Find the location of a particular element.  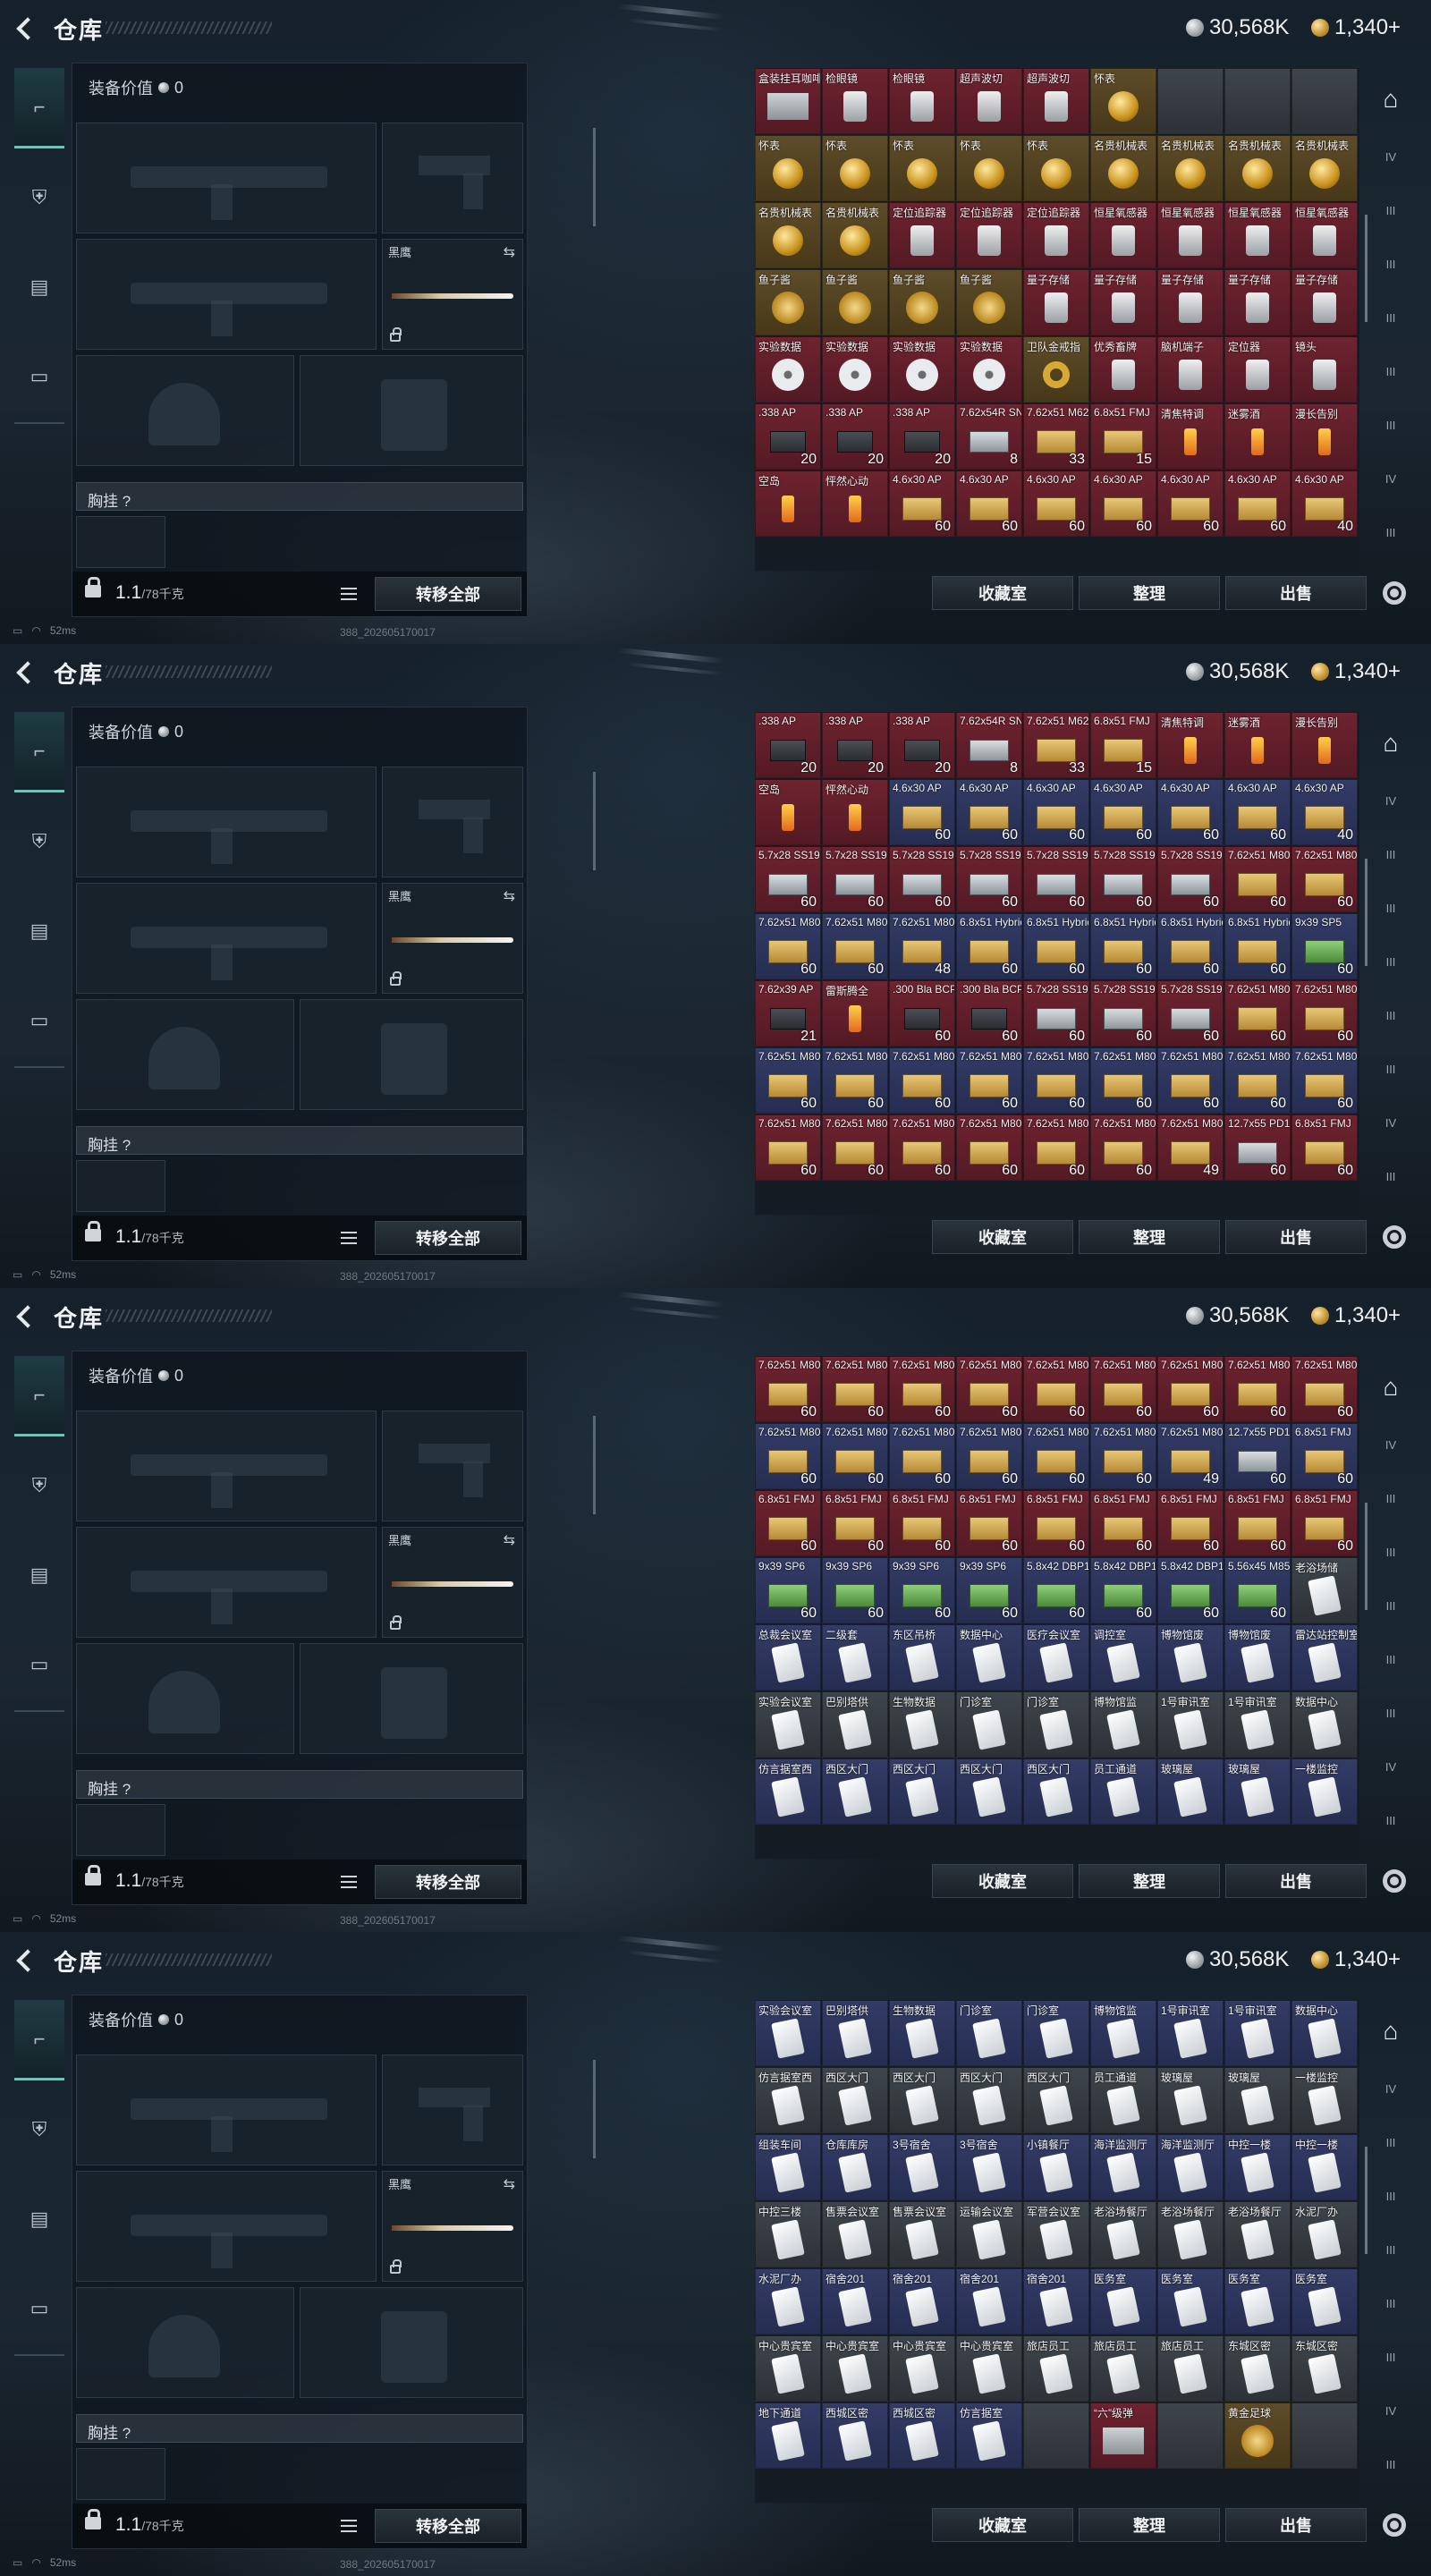

inventory-item: 医务室 is located at coordinates (1325, 2301).